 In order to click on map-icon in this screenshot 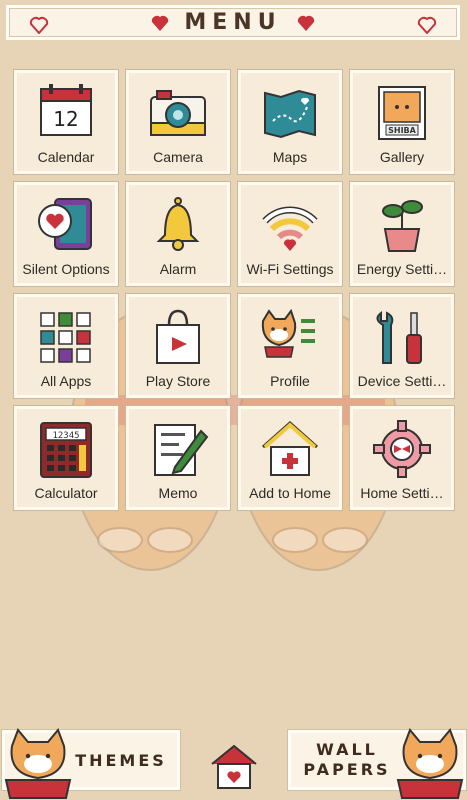, I will do `click(290, 114)`.